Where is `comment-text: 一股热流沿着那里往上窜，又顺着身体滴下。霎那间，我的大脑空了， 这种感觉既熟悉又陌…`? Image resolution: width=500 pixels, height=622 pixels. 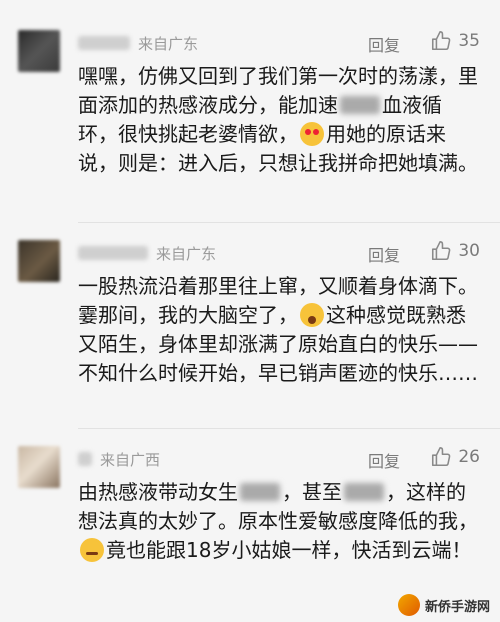 comment-text: 一股热流沿着那里往上窜，又顺着身体滴下。霎那间，我的大脑空了， 这种感觉既熟悉又陌… is located at coordinates (278, 329).